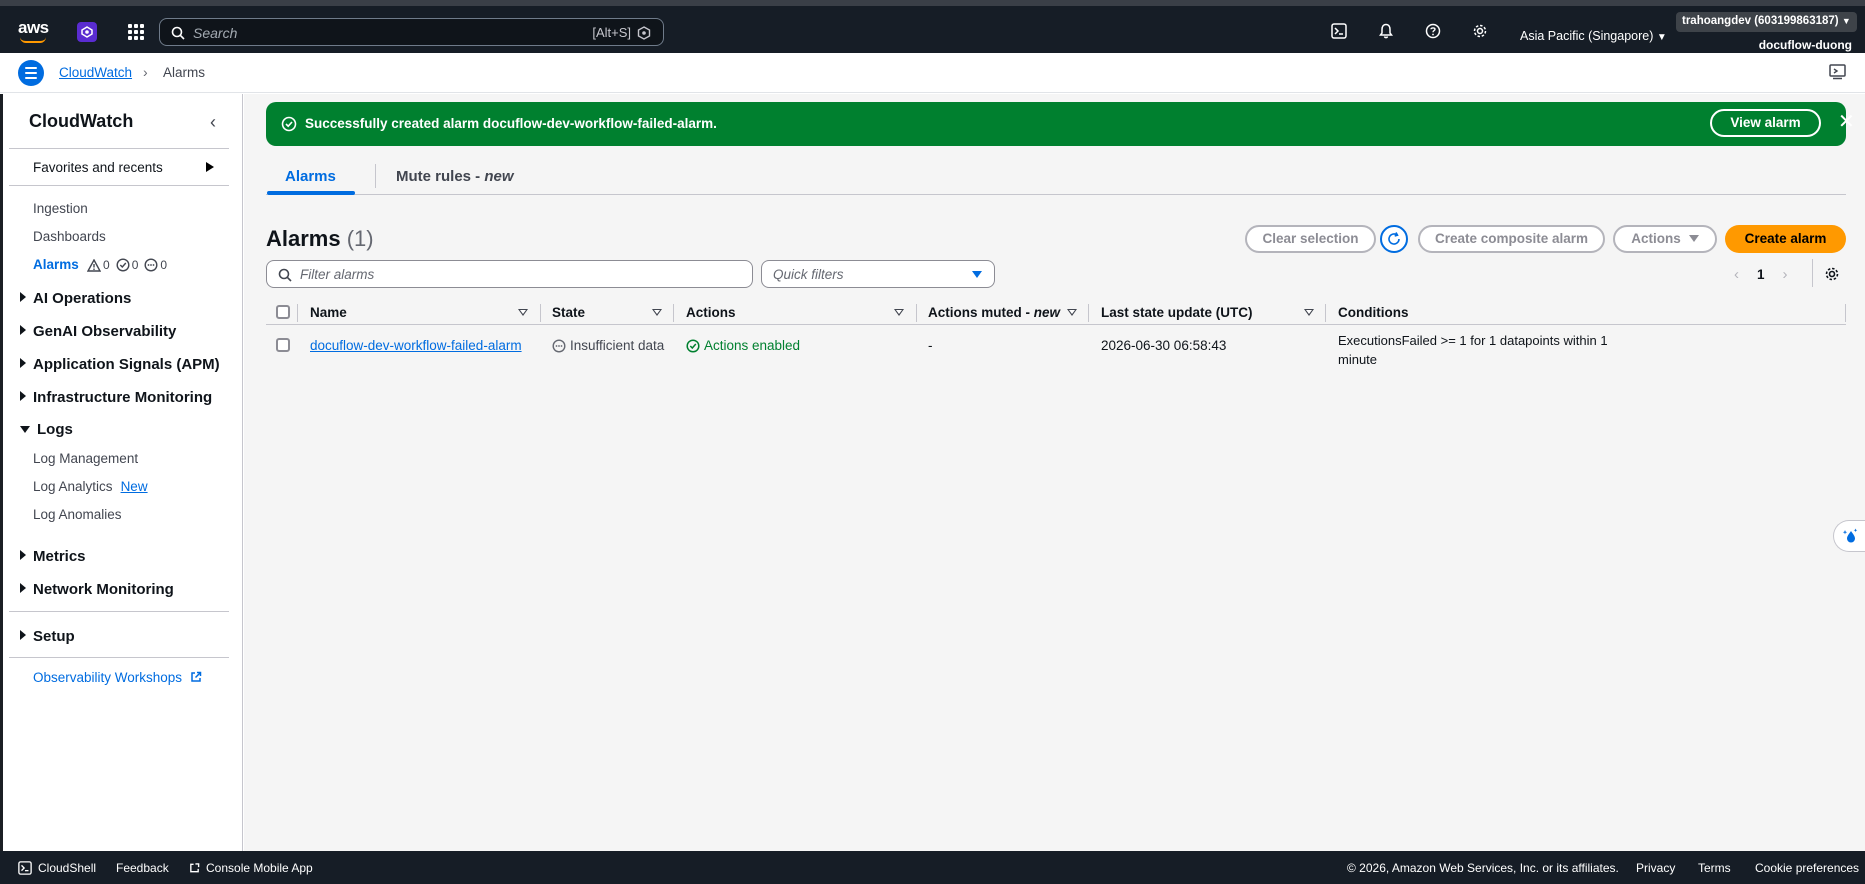 The image size is (1865, 884). What do you see at coordinates (75, 298) in the screenshot?
I see `sidebar-group-ai-operations: AI Operations` at bounding box center [75, 298].